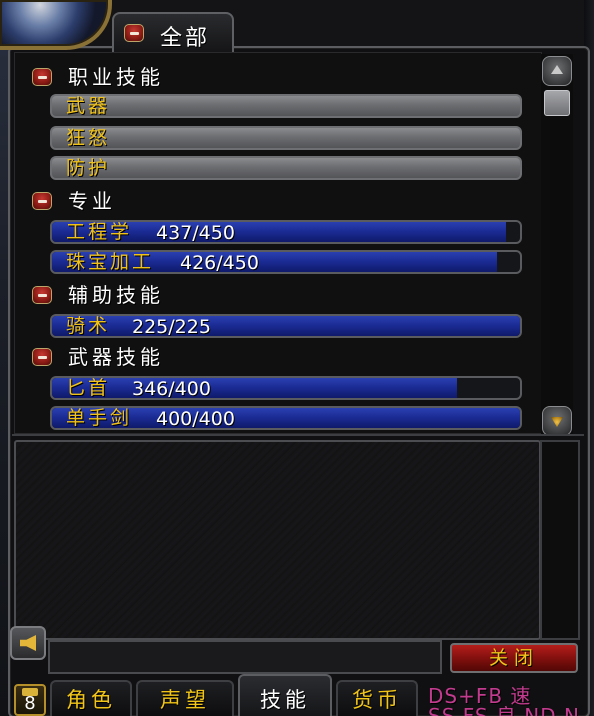 This screenshot has width=594, height=716. Describe the element at coordinates (557, 421) in the screenshot. I see `scroll-down-icon` at that location.